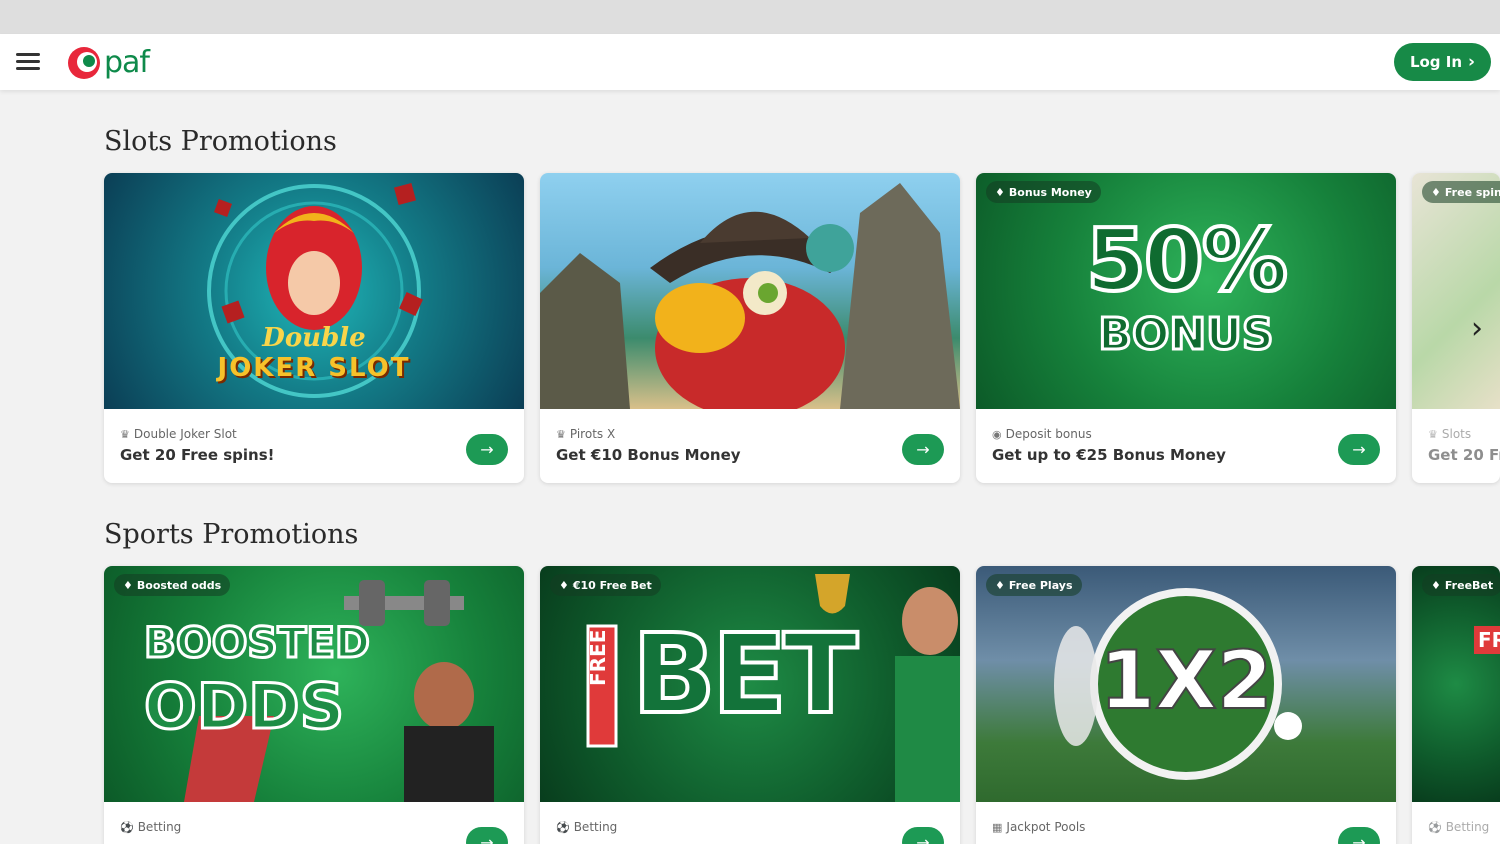 This screenshot has height=844, width=1500. What do you see at coordinates (314, 291) in the screenshot?
I see `promo-image: Double JOKER SLOT` at bounding box center [314, 291].